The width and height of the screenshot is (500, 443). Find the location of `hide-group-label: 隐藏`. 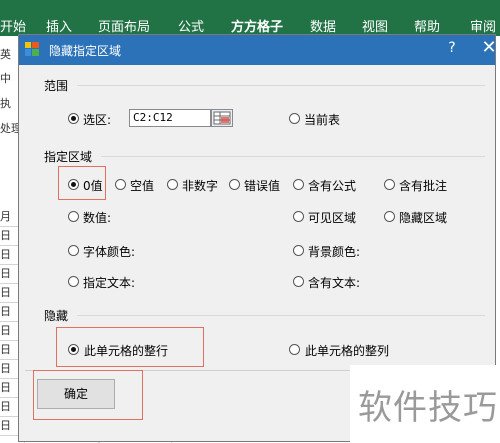

hide-group-label: 隐藏 is located at coordinates (56, 316).